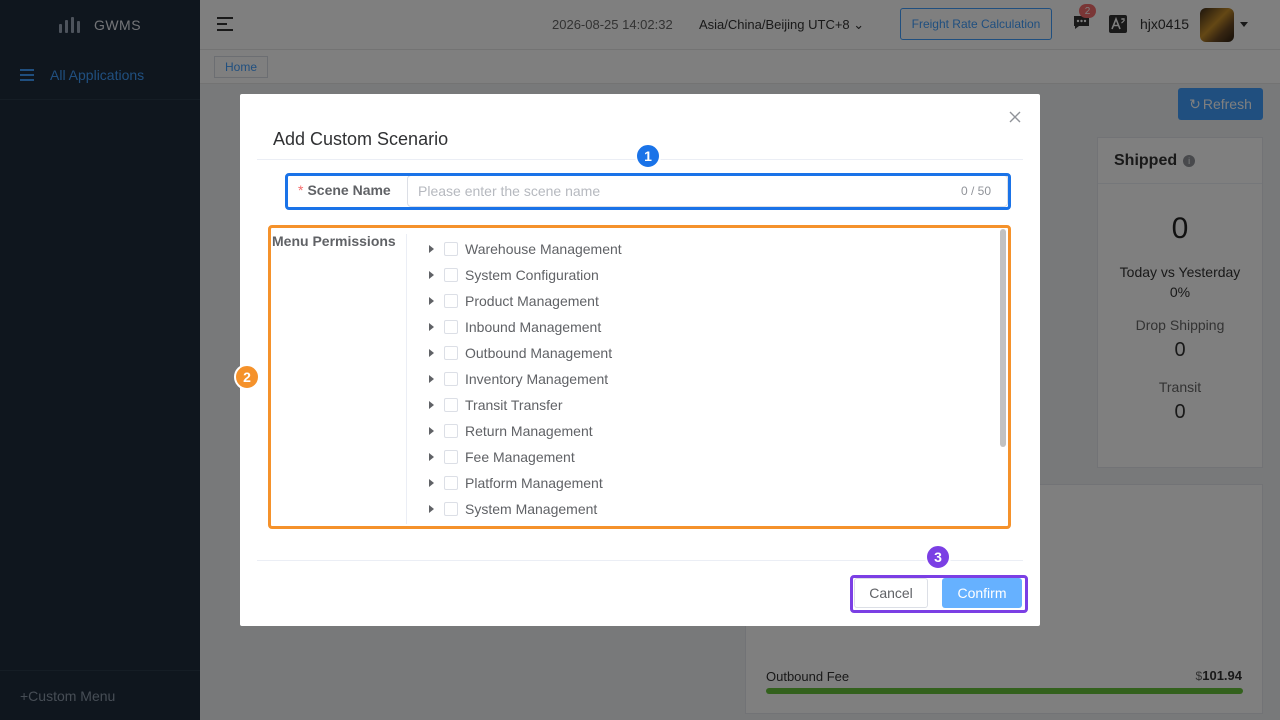  What do you see at coordinates (976, 191) in the screenshot?
I see `char-count: 0 / 50` at bounding box center [976, 191].